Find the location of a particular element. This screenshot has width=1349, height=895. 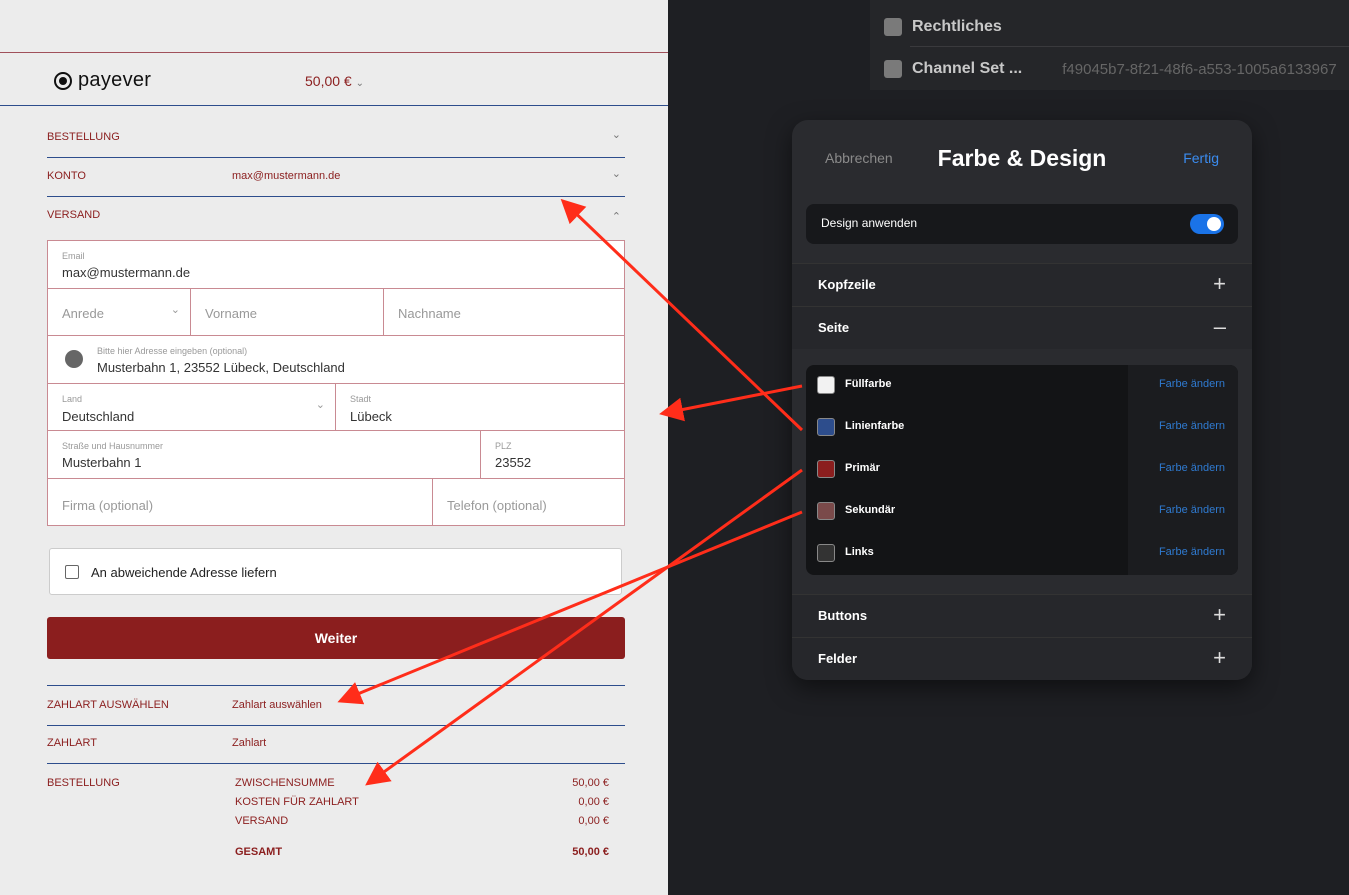

design-toggle-row: Design anwenden is located at coordinates (1022, 224).